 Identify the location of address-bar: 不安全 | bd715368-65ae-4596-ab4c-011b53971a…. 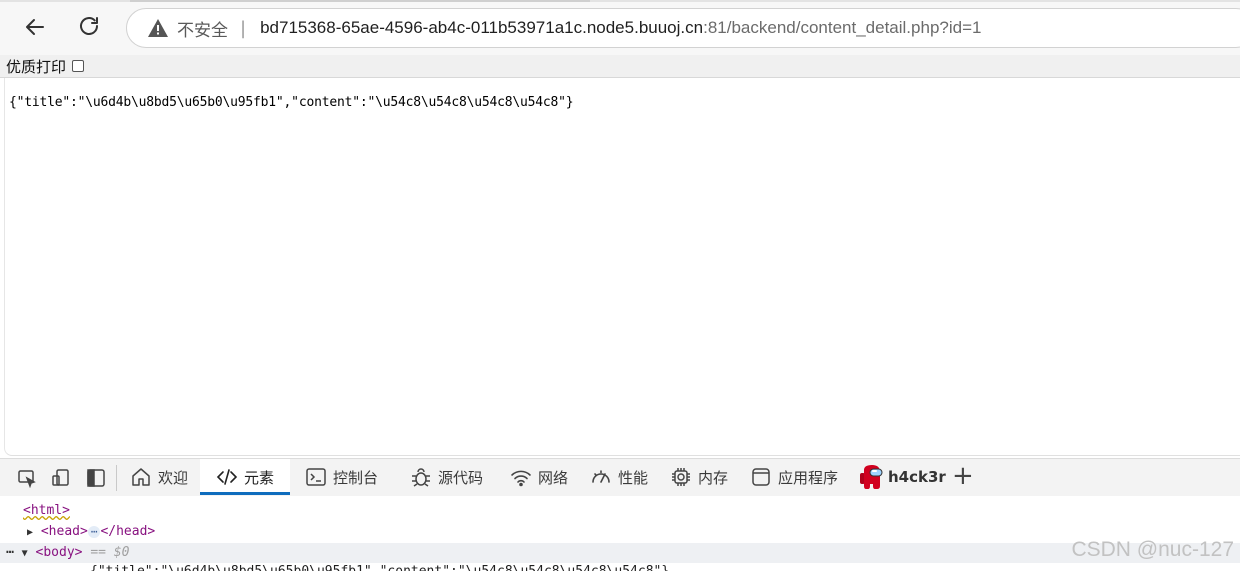
(683, 28).